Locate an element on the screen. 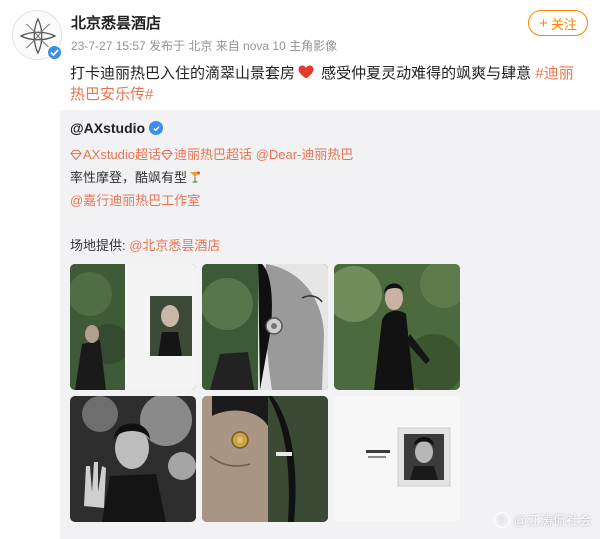 Image resolution: width=600 pixels, height=539 pixels. follow-label: 关注 is located at coordinates (563, 24).